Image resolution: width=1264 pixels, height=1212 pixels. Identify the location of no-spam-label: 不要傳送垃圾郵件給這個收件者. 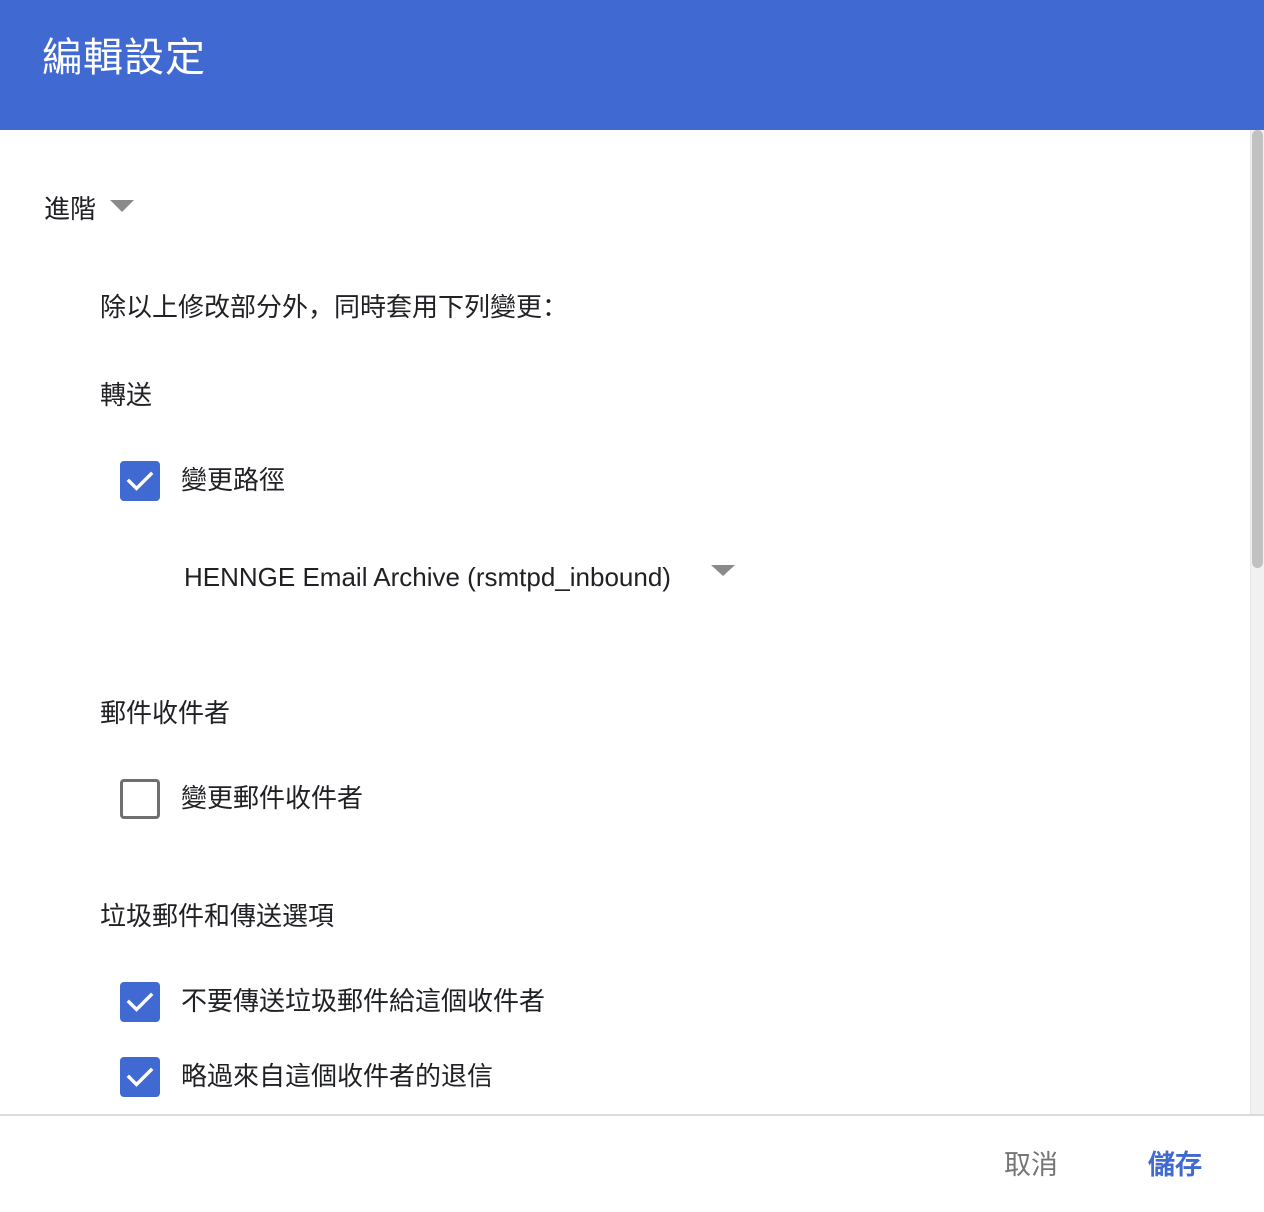
(363, 1002).